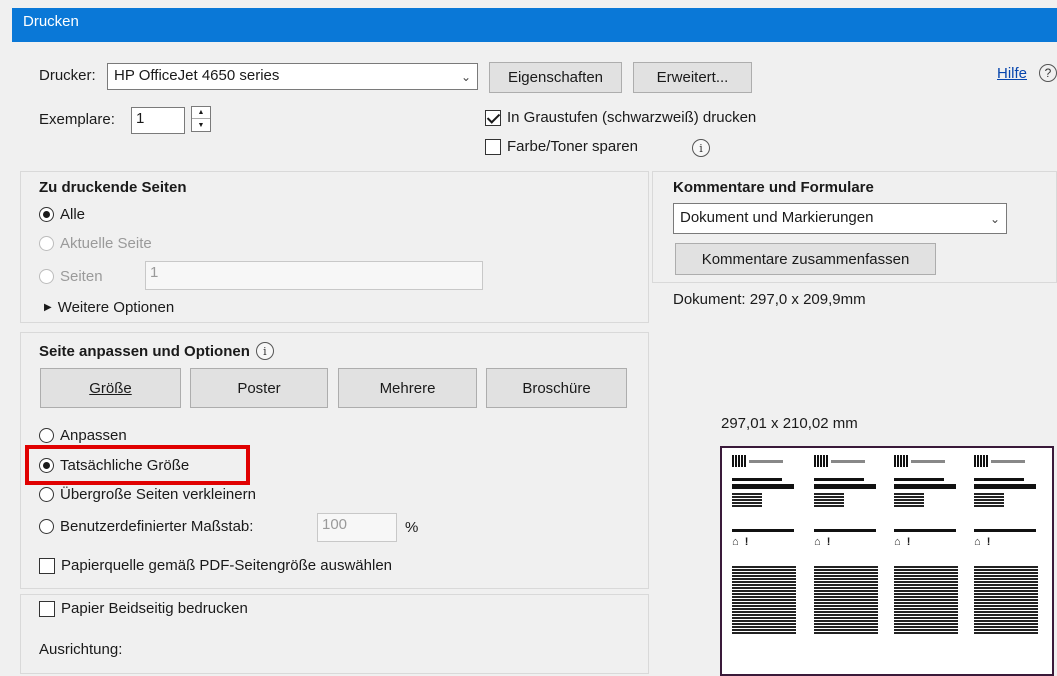 This screenshot has height=676, width=1057. I want to click on highlight-box, so click(137, 465).